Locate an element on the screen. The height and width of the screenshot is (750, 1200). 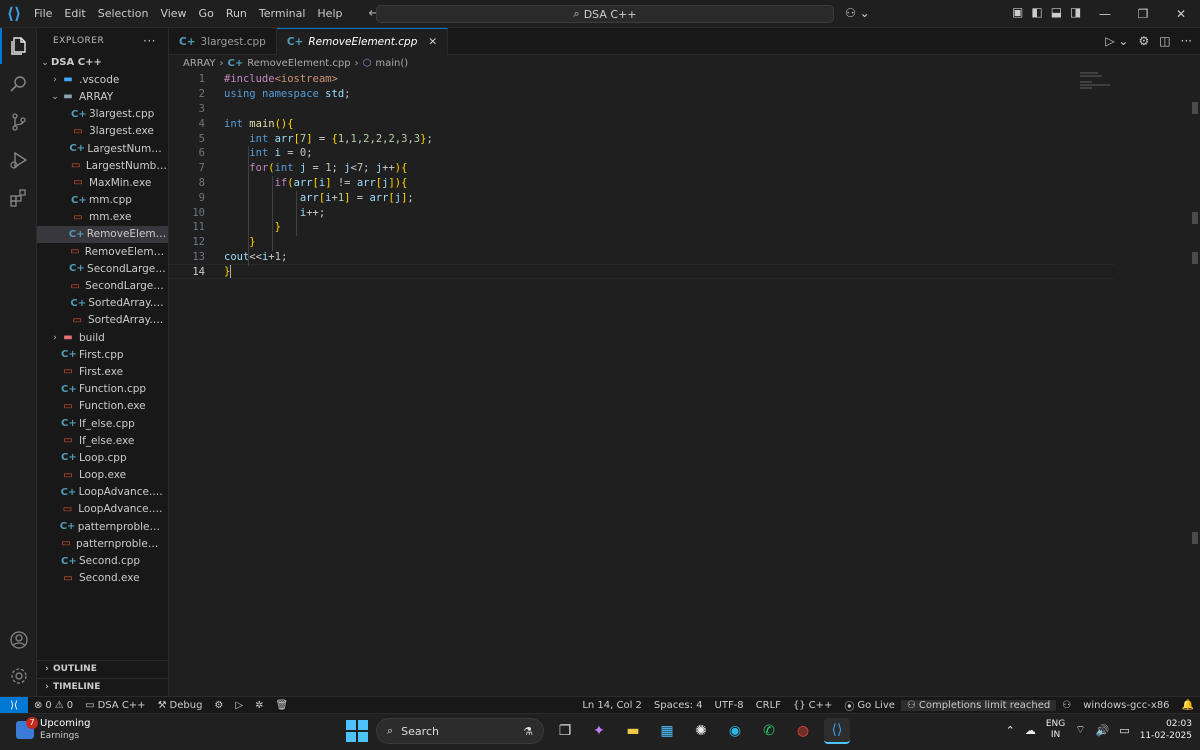
trash-icon: 🗑 is located at coordinates (281, 705).